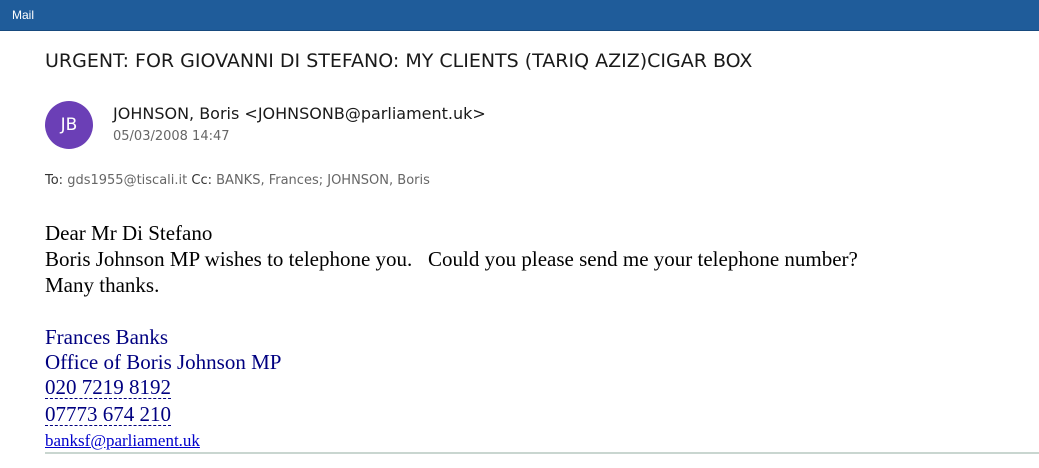 The image size is (1039, 468). What do you see at coordinates (122, 441) in the screenshot?
I see `signature-email-link: banksf@parliament.uk` at bounding box center [122, 441].